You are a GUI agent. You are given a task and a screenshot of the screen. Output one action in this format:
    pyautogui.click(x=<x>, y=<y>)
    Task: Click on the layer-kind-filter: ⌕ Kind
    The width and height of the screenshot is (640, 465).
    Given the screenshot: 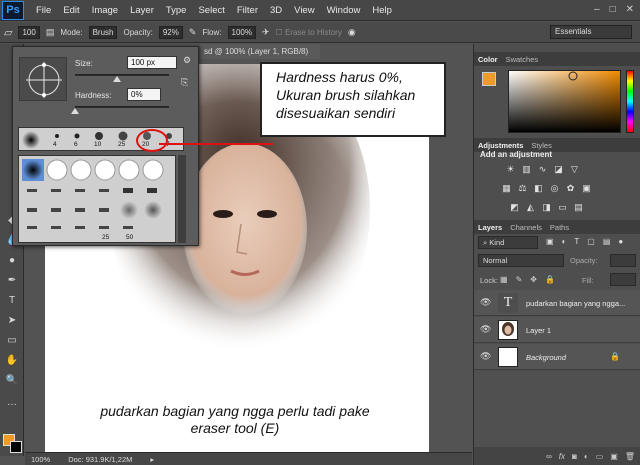 What is the action you would take?
    pyautogui.click(x=508, y=242)
    